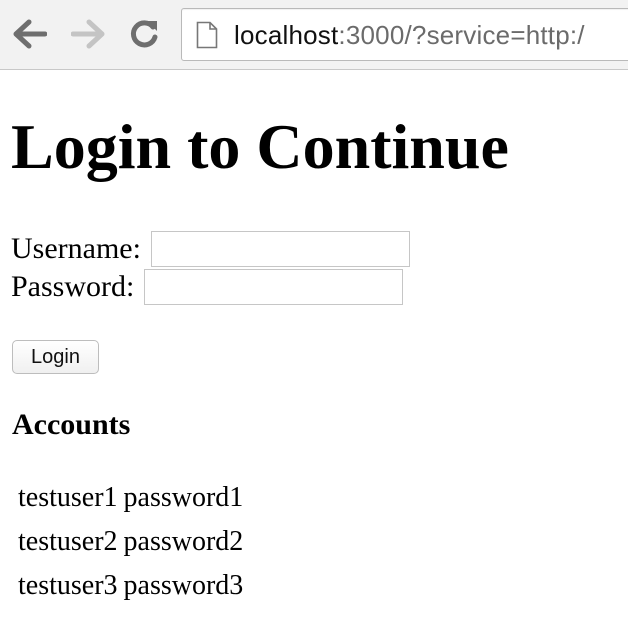 Image resolution: width=628 pixels, height=620 pixels. I want to click on account-password: password2, so click(183, 541).